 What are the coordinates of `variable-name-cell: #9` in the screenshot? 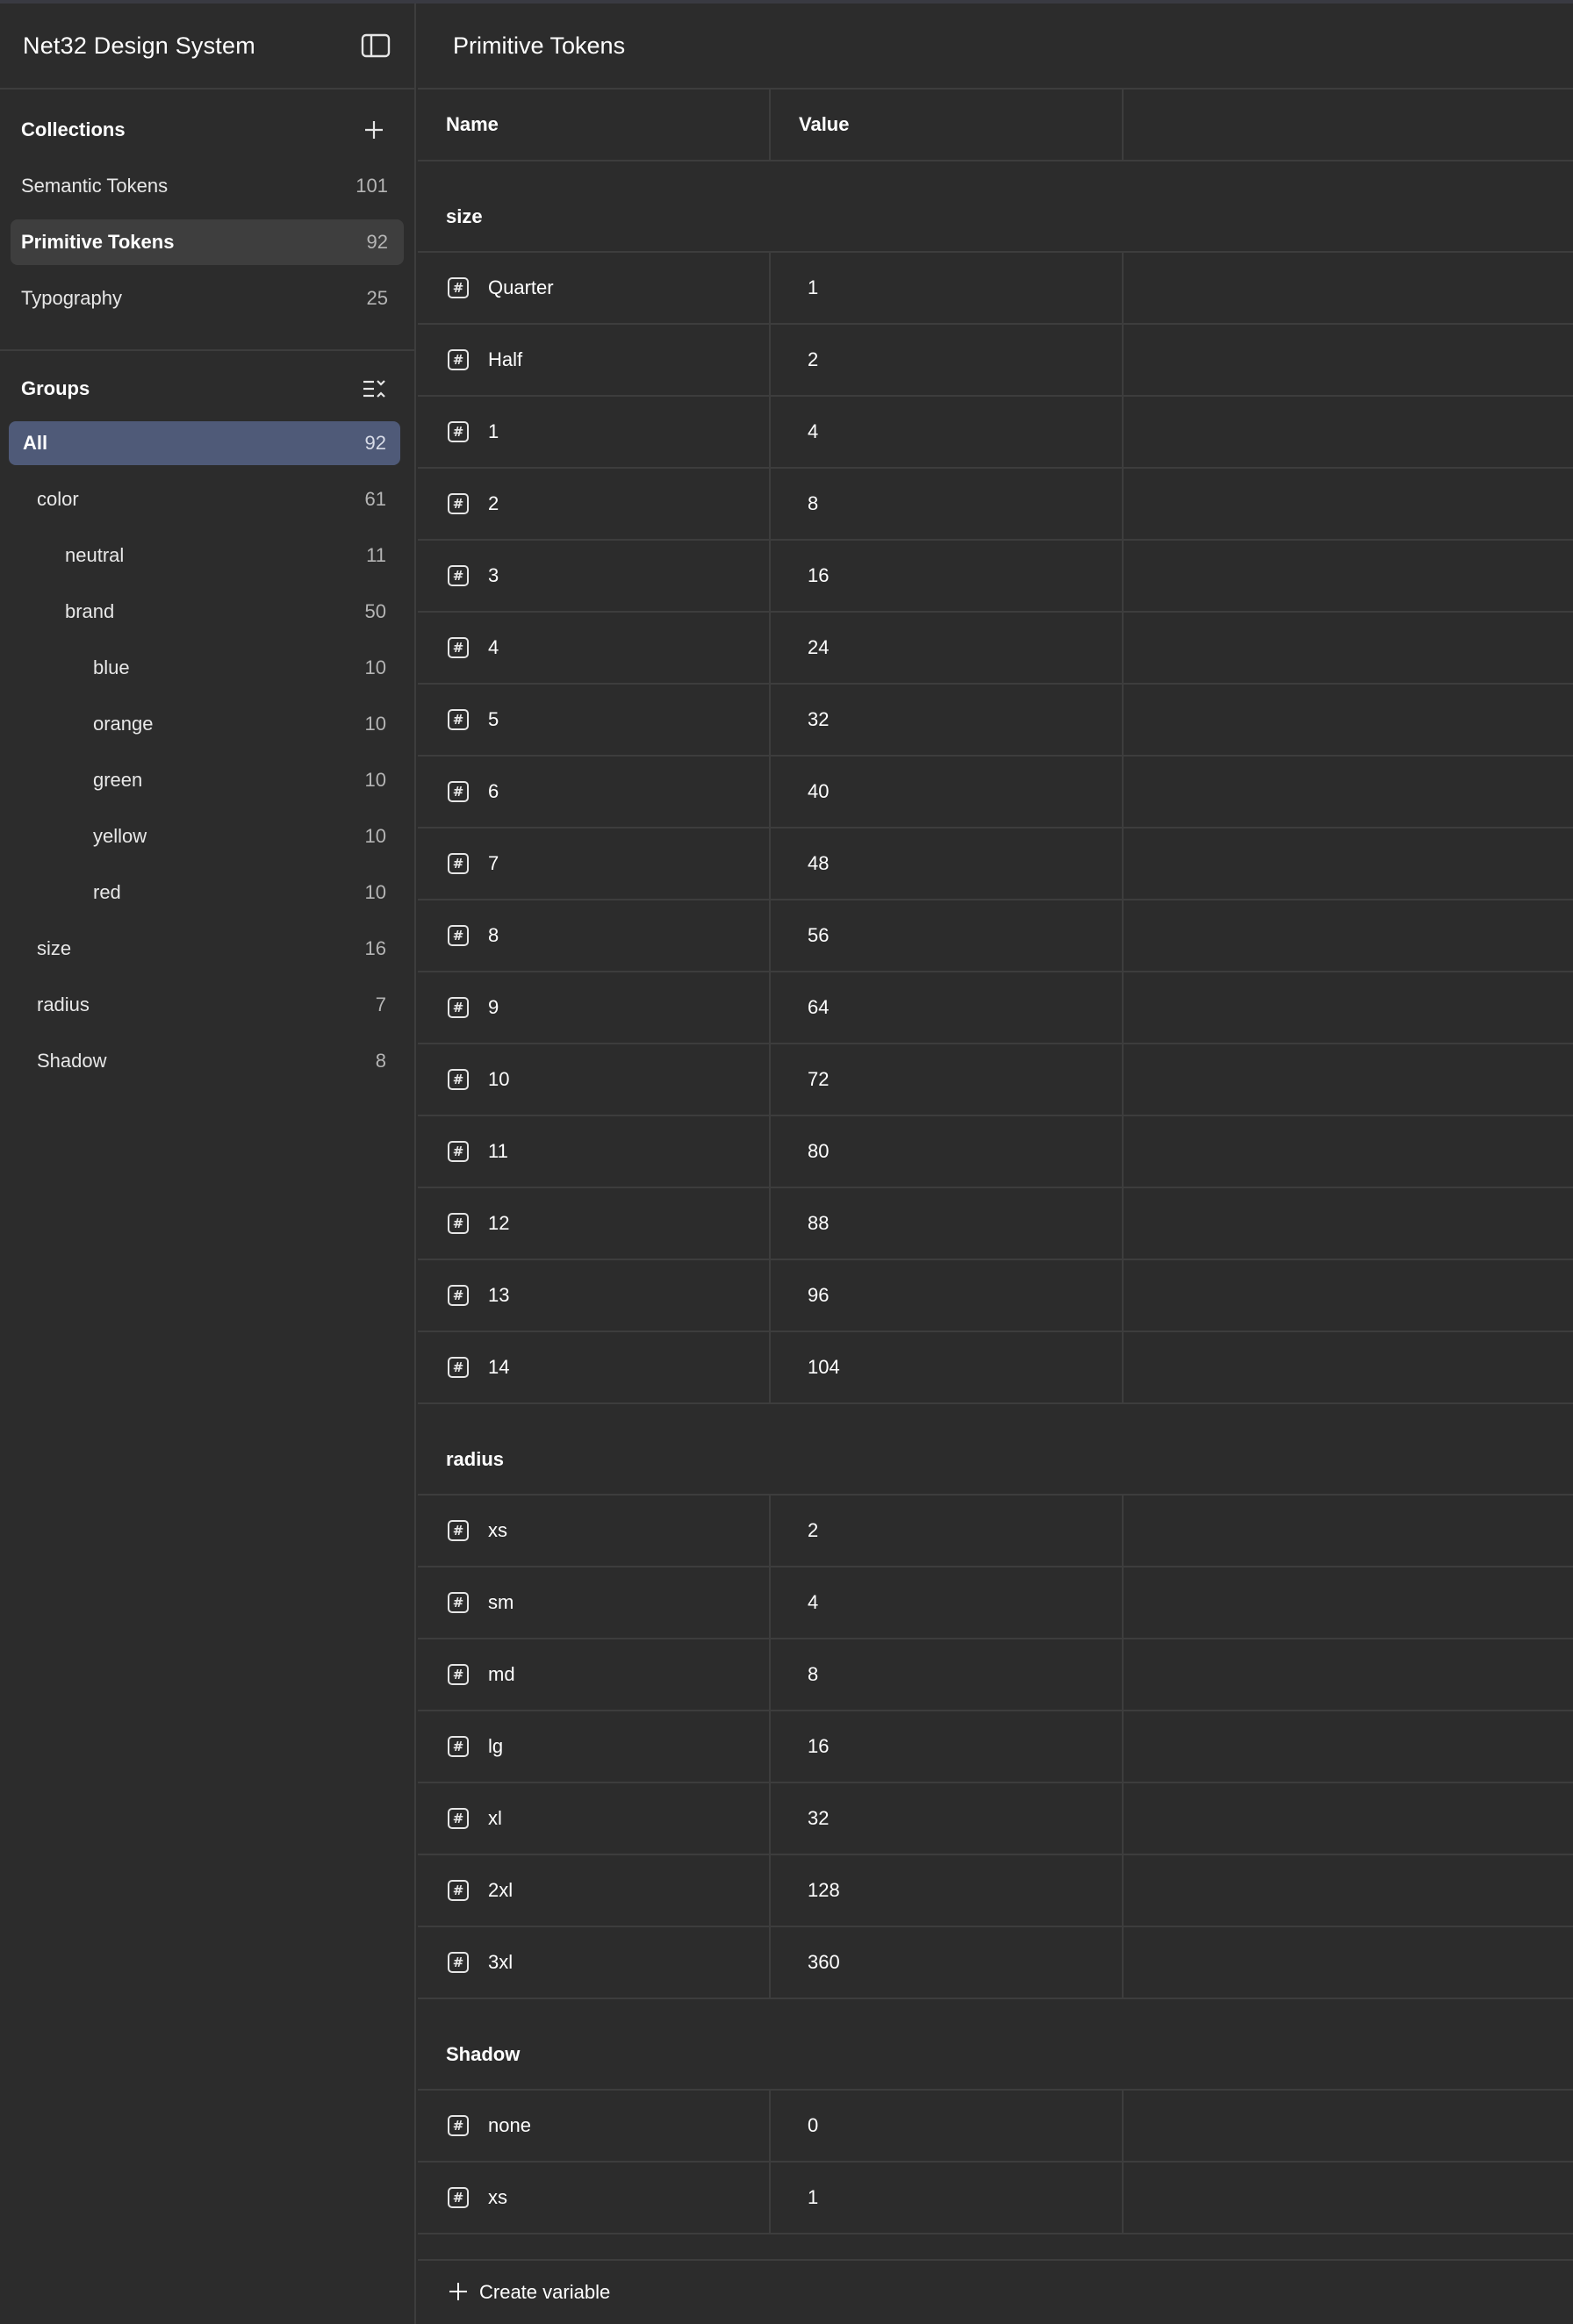 It's located at (594, 1007).